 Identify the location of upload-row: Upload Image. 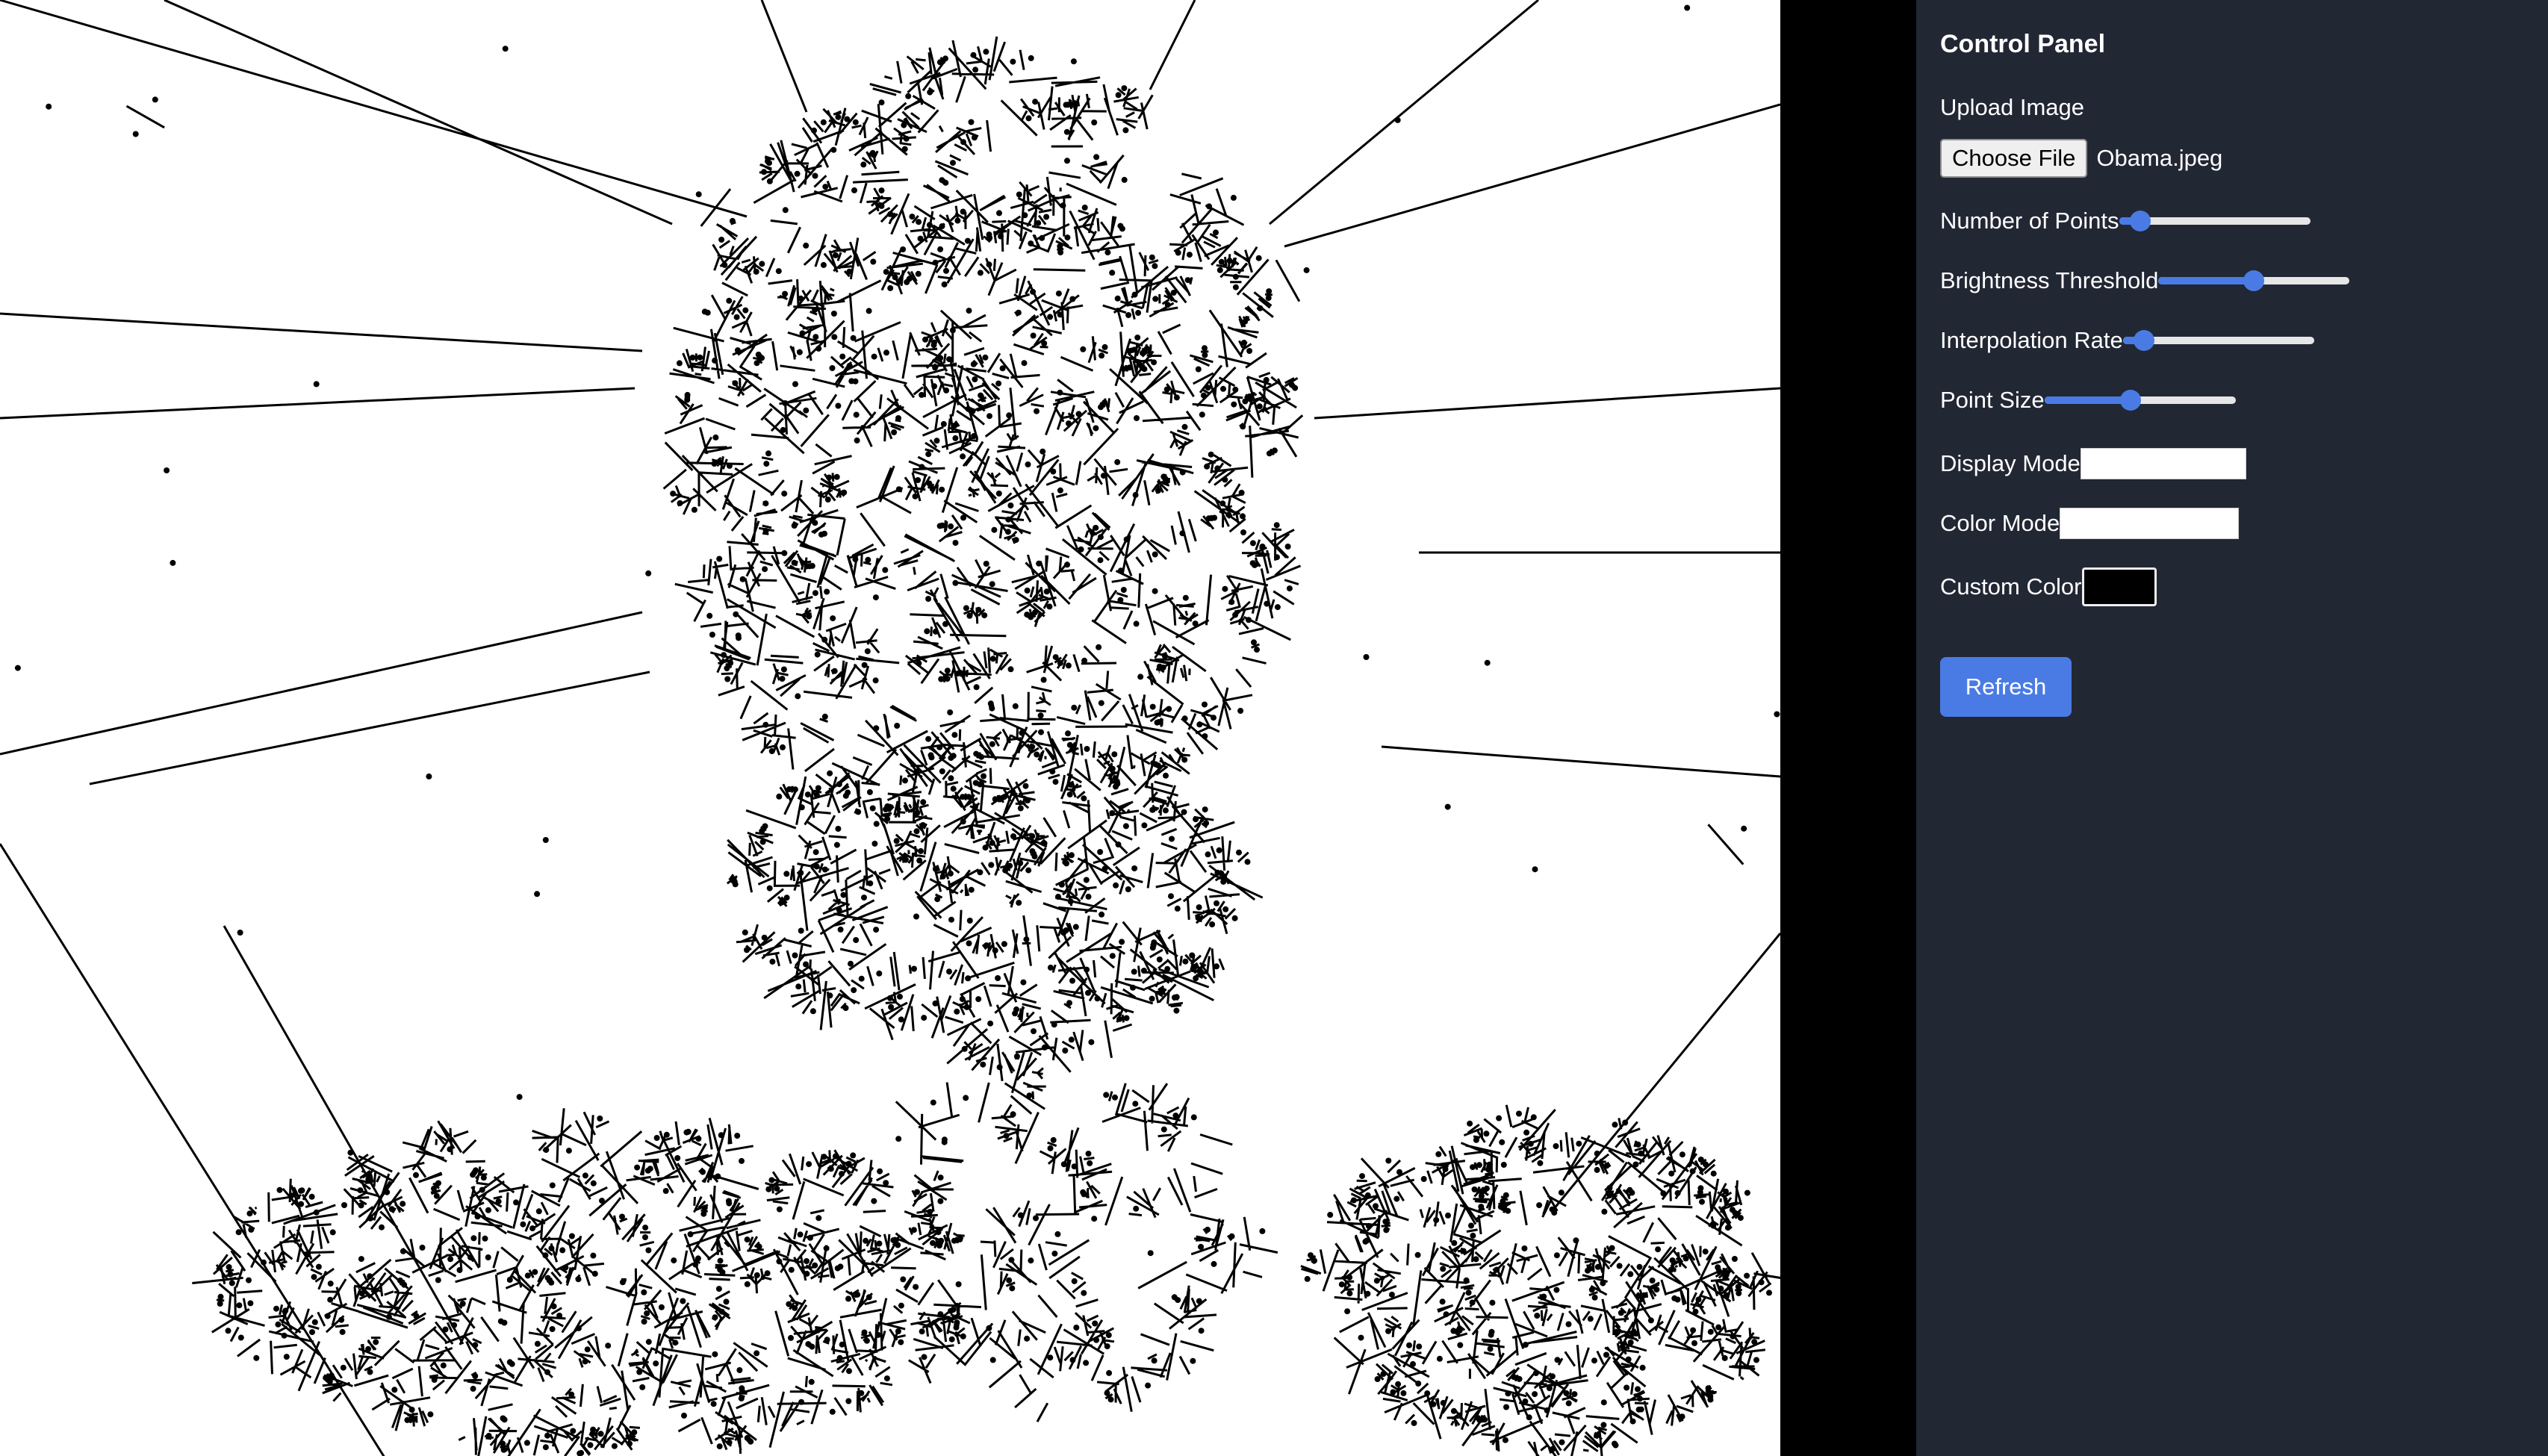
(2012, 107).